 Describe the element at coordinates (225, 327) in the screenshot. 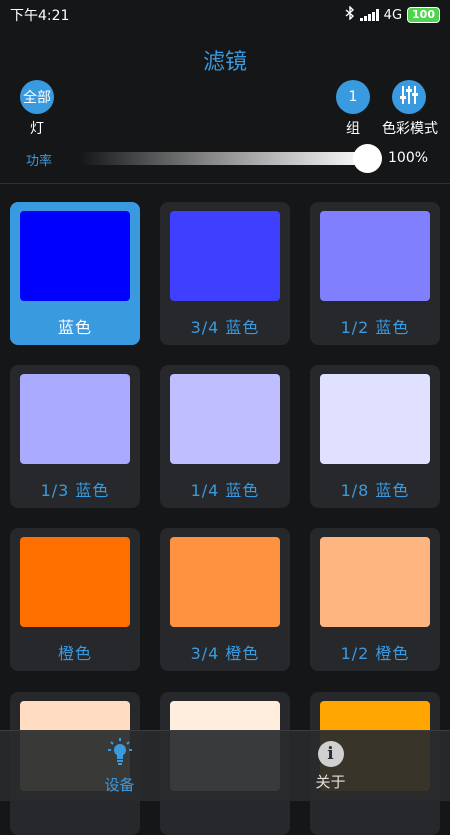

I see `filter-label: 3/4 蓝色` at that location.